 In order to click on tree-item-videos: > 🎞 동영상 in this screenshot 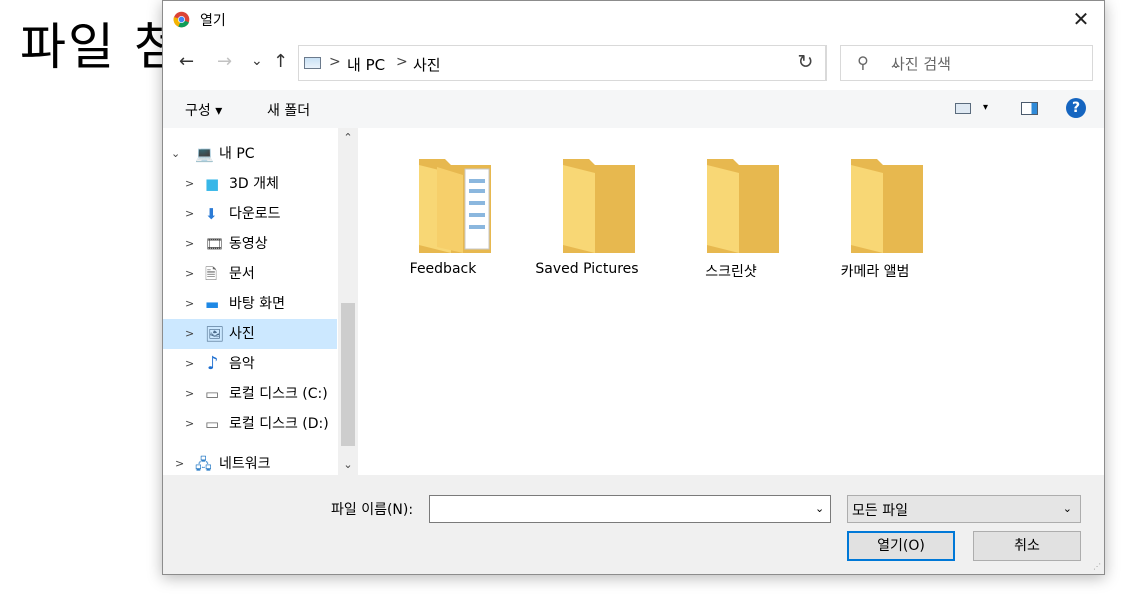, I will do `click(250, 244)`.